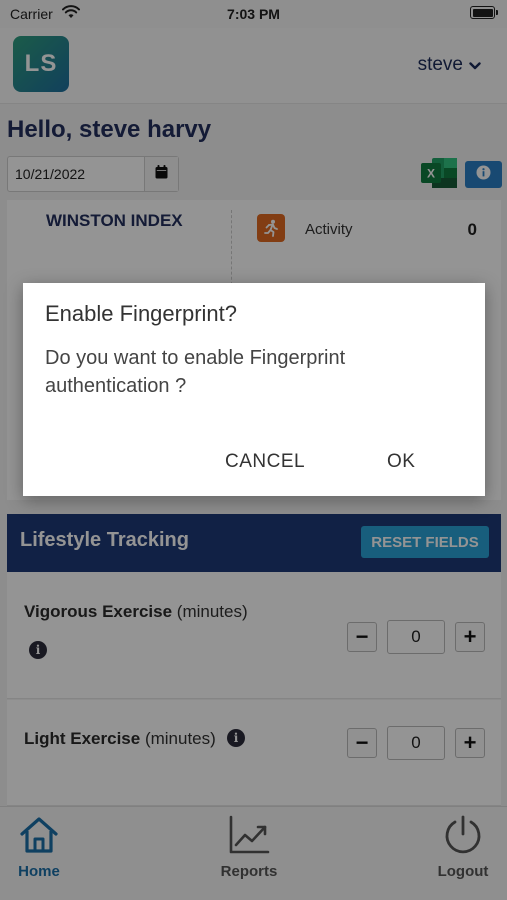  Describe the element at coordinates (401, 462) in the screenshot. I see `ok-button: OK` at that location.